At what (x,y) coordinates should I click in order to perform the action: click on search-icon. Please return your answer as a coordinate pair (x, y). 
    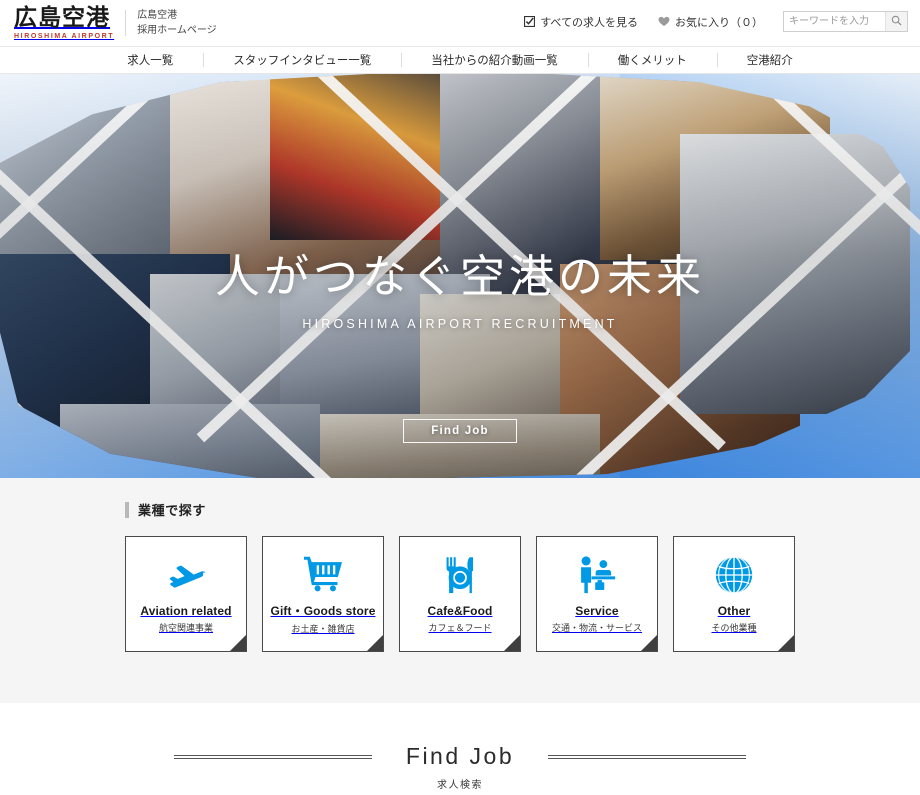
    Looking at the image, I should click on (896, 21).